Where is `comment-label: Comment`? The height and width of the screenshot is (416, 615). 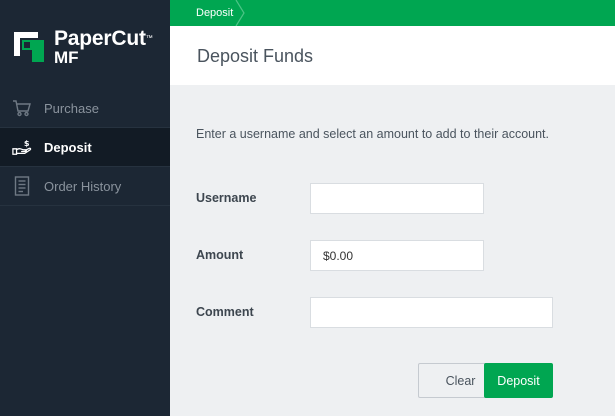
comment-label: Comment is located at coordinates (225, 312).